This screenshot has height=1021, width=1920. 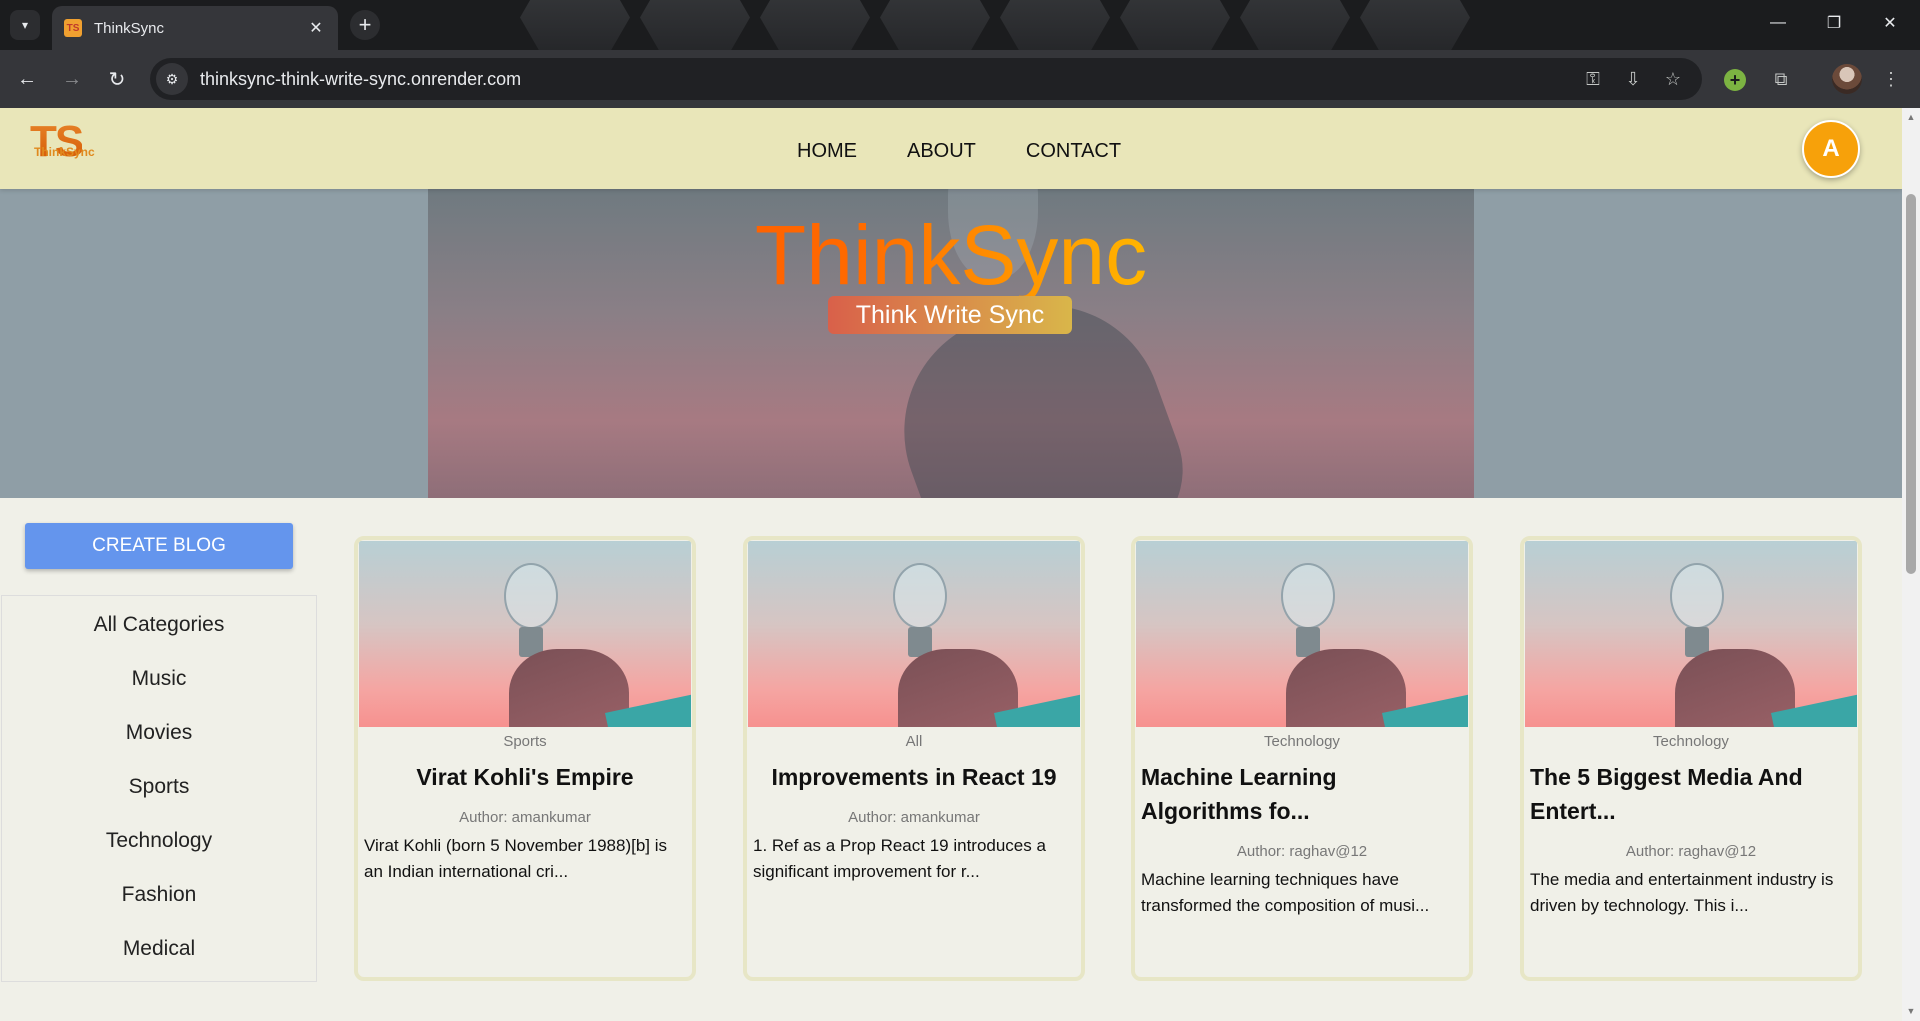 What do you see at coordinates (73, 28) in the screenshot?
I see `site-favicon-icon: TS` at bounding box center [73, 28].